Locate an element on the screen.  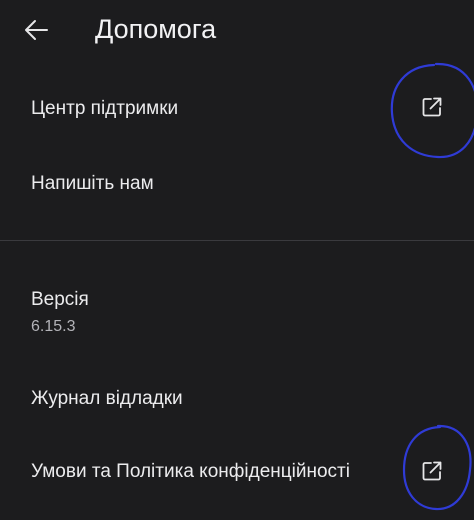
back-button is located at coordinates (36, 30).